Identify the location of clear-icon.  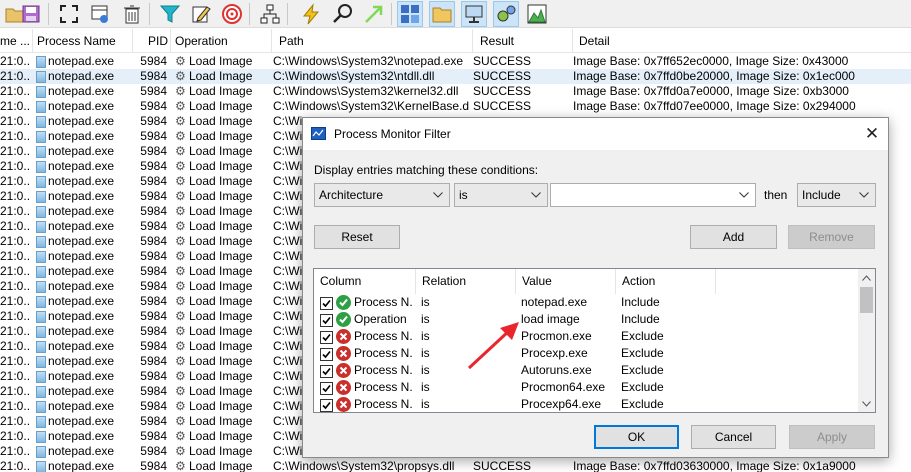
(132, 14).